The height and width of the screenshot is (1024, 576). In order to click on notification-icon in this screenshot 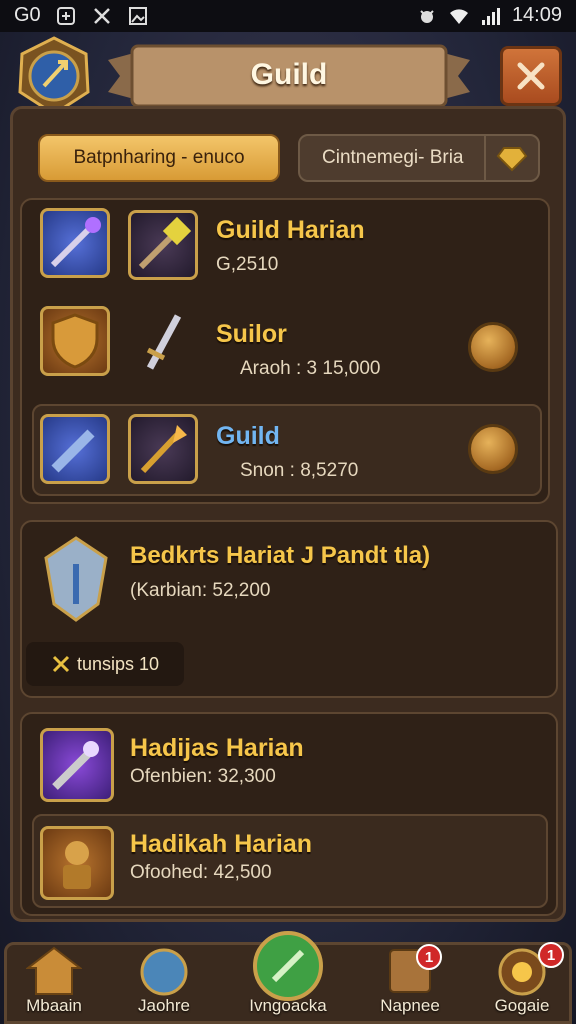, I will do `click(65, 15)`.